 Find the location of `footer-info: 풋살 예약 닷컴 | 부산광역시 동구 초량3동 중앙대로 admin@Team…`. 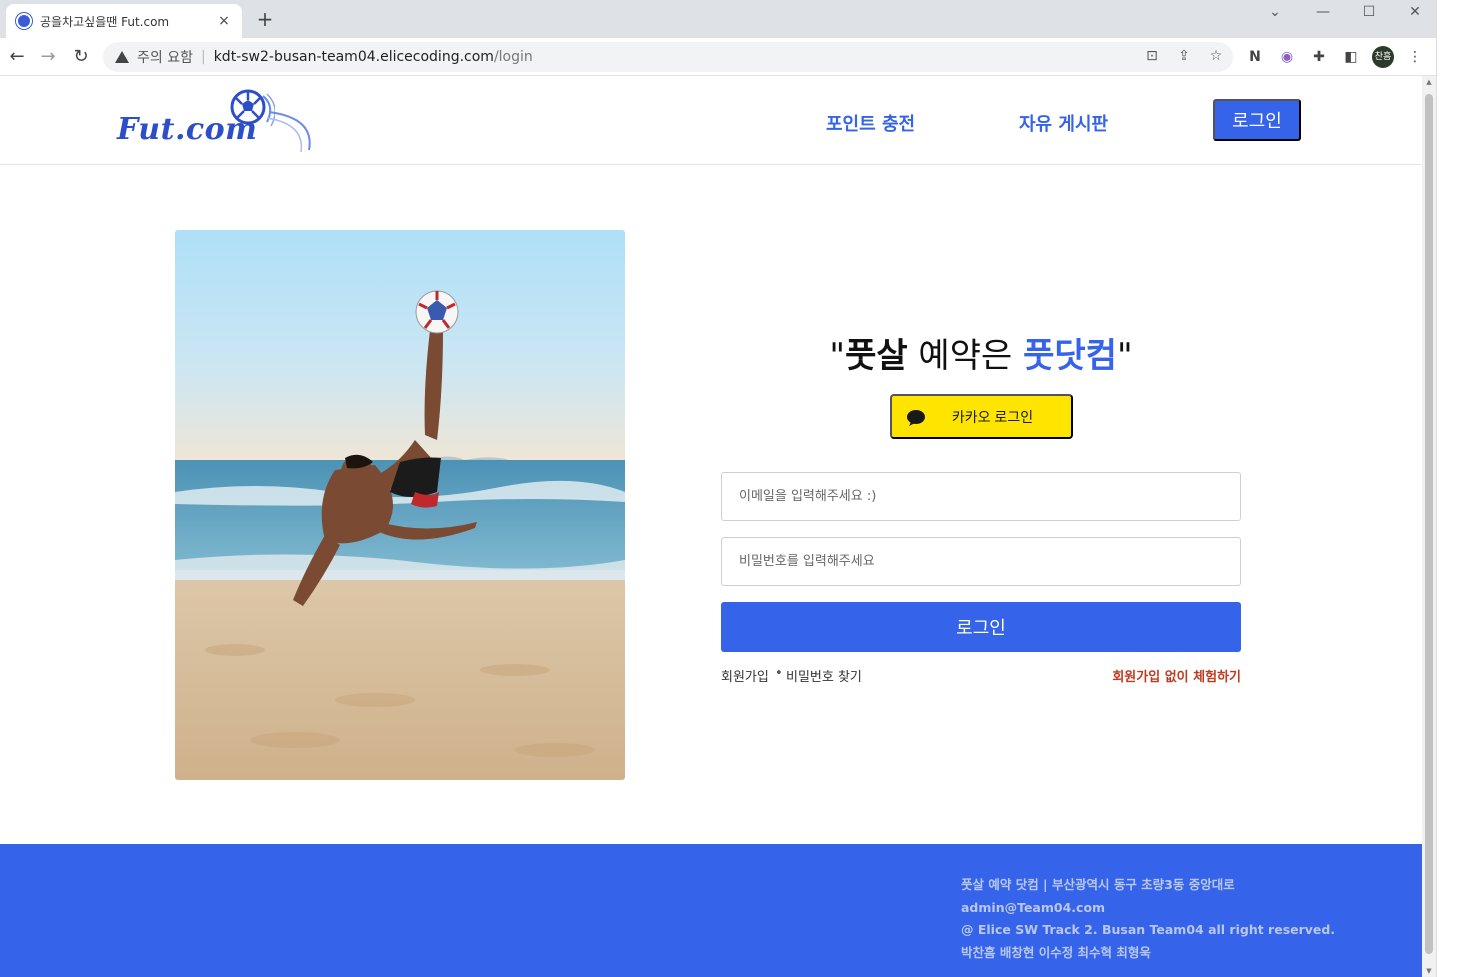

footer-info: 풋살 예약 닷컴 | 부산광역시 동구 초량3동 중앙대로 admin@Team… is located at coordinates (1148, 919).